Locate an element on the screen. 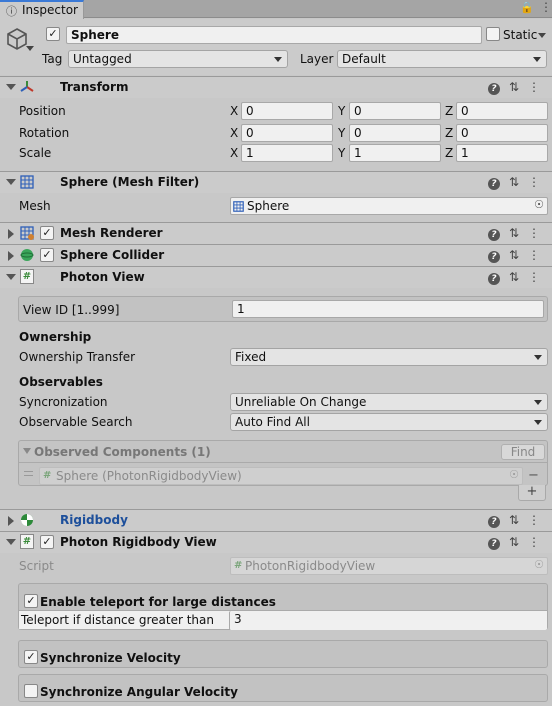  scale-label: Scale is located at coordinates (35, 153).